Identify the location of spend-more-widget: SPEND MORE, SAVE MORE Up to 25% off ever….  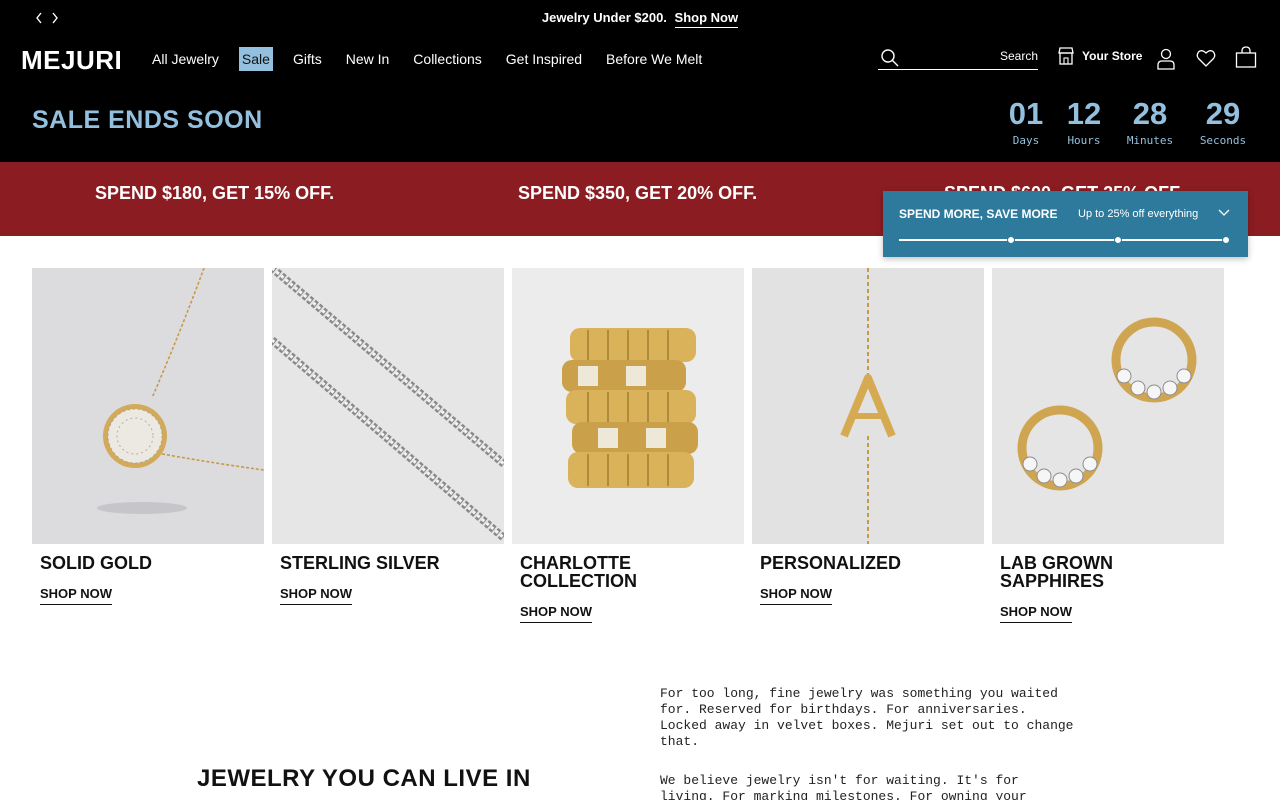
(1065, 224).